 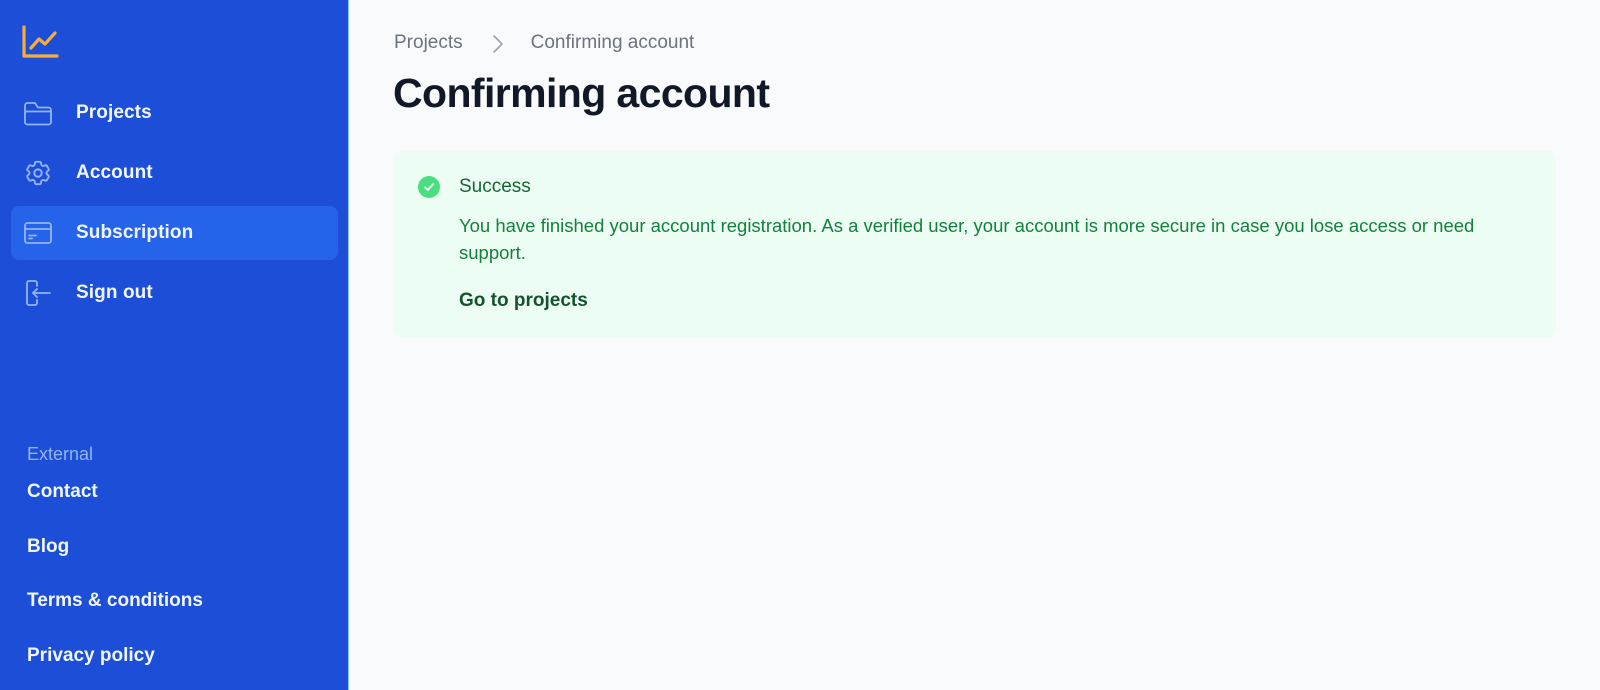 I want to click on sidebar-item-subscription: Subscription, so click(x=174, y=233).